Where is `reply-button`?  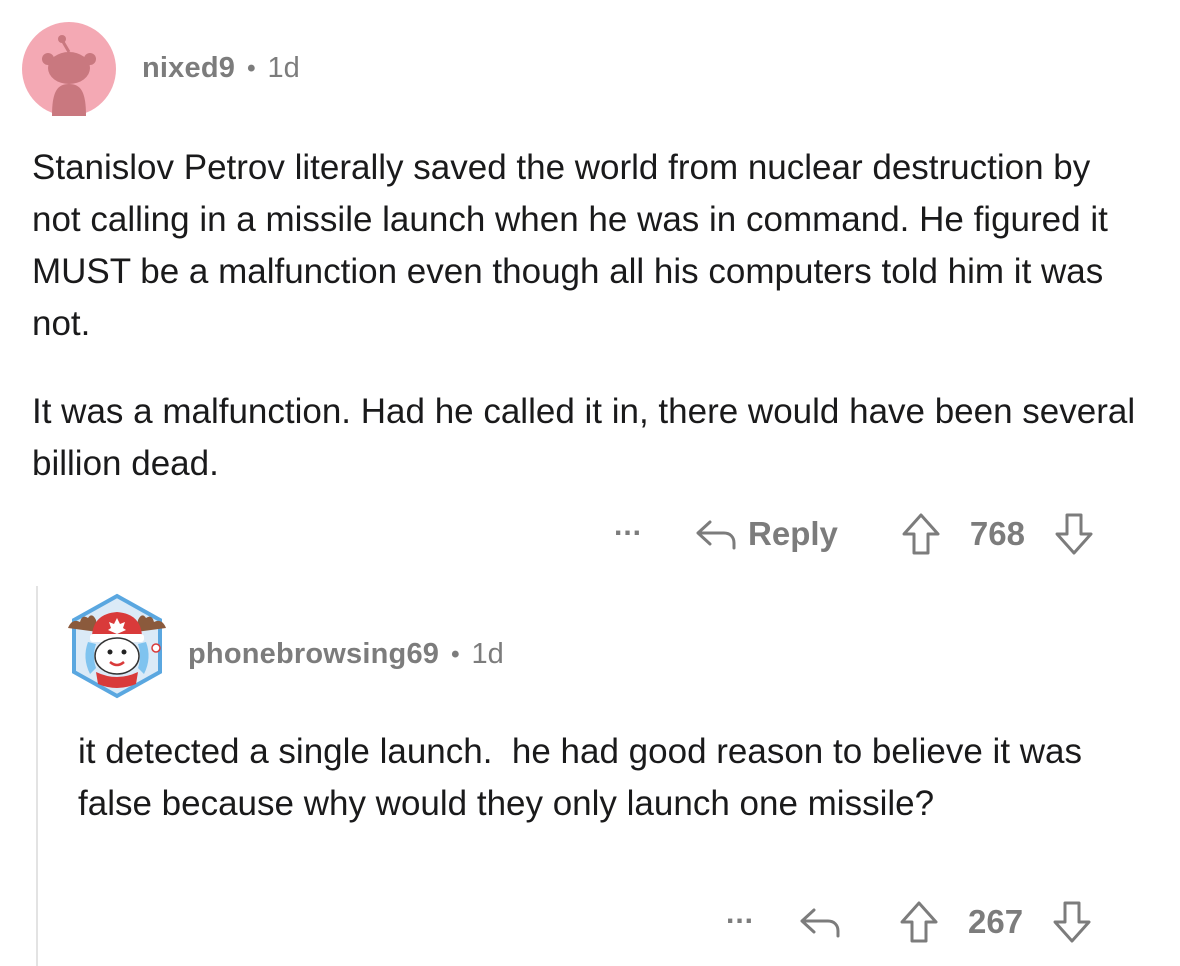
reply-button is located at coordinates (820, 922).